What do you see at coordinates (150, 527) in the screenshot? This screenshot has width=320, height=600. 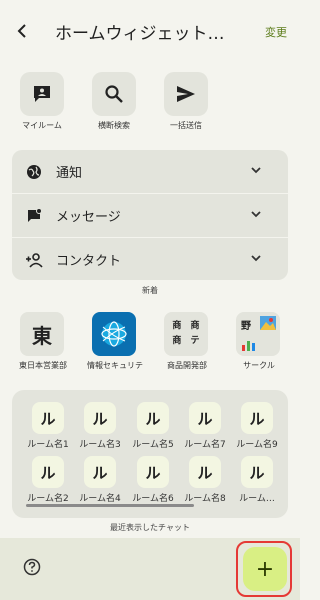 I see `section-recent-caption: 最近表示したチャット` at bounding box center [150, 527].